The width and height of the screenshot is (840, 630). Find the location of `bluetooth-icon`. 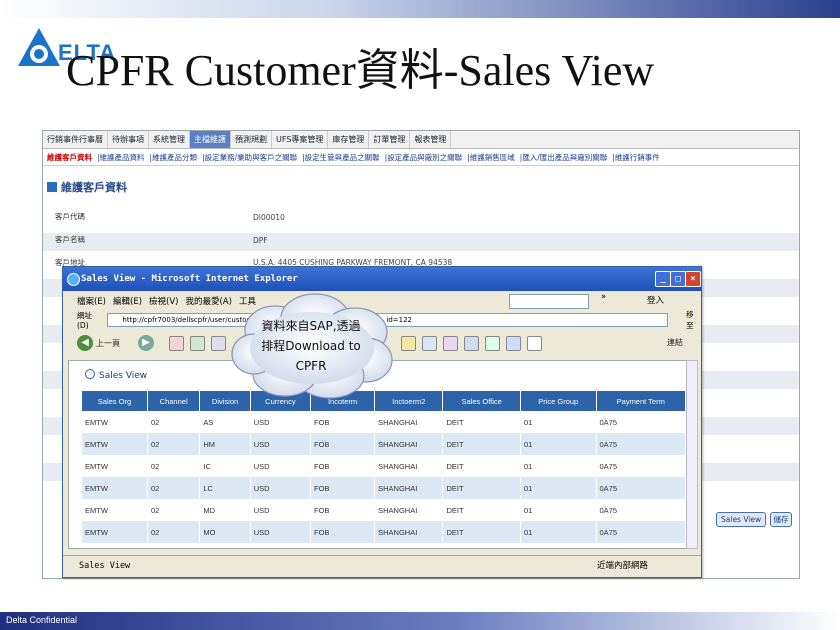

bluetooth-icon is located at coordinates (534, 343).